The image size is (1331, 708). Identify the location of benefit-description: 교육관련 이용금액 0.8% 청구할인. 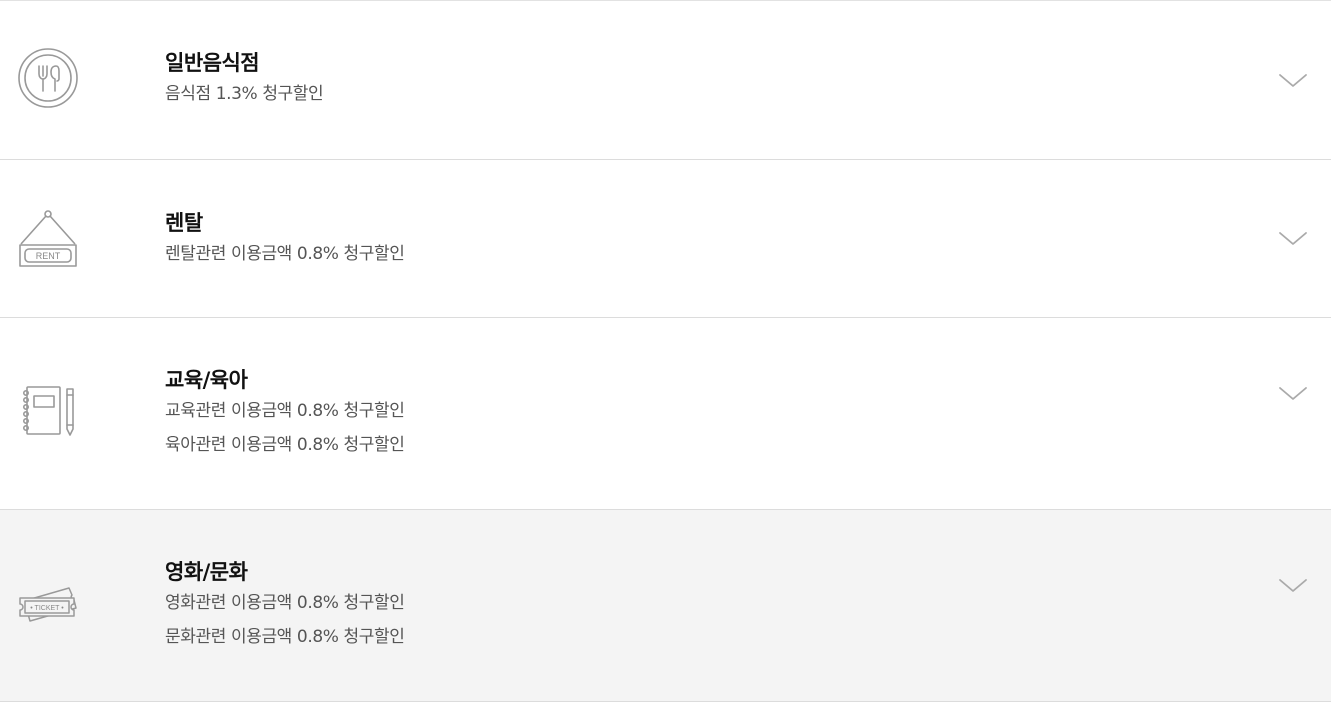
(285, 411).